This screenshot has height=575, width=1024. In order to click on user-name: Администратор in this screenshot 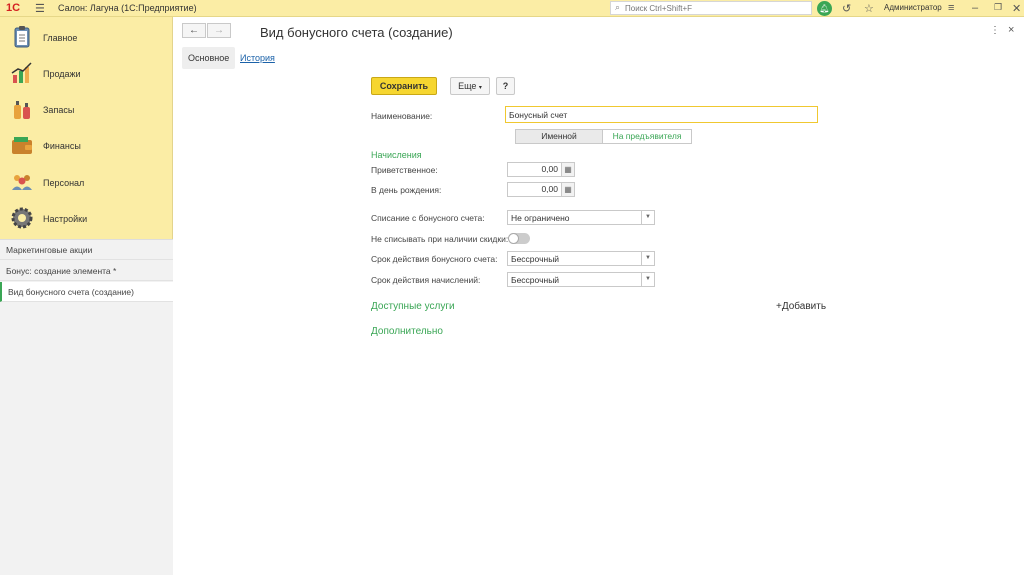, I will do `click(913, 7)`.